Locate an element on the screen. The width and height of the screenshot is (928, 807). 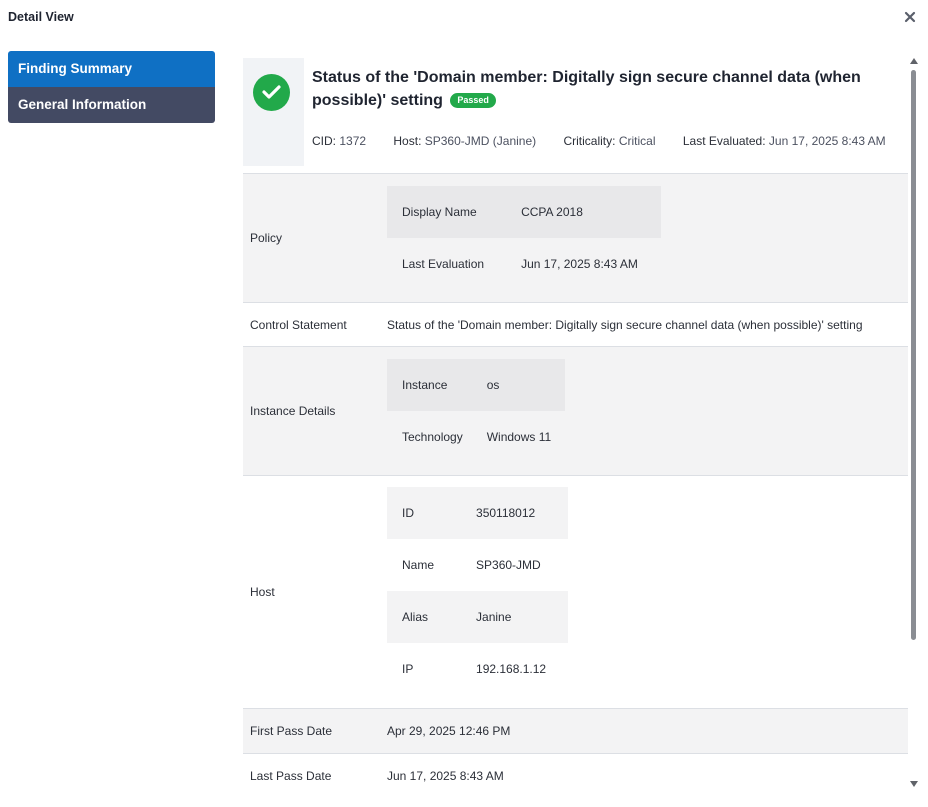
host-id-value: 350118012 is located at coordinates (512, 513).